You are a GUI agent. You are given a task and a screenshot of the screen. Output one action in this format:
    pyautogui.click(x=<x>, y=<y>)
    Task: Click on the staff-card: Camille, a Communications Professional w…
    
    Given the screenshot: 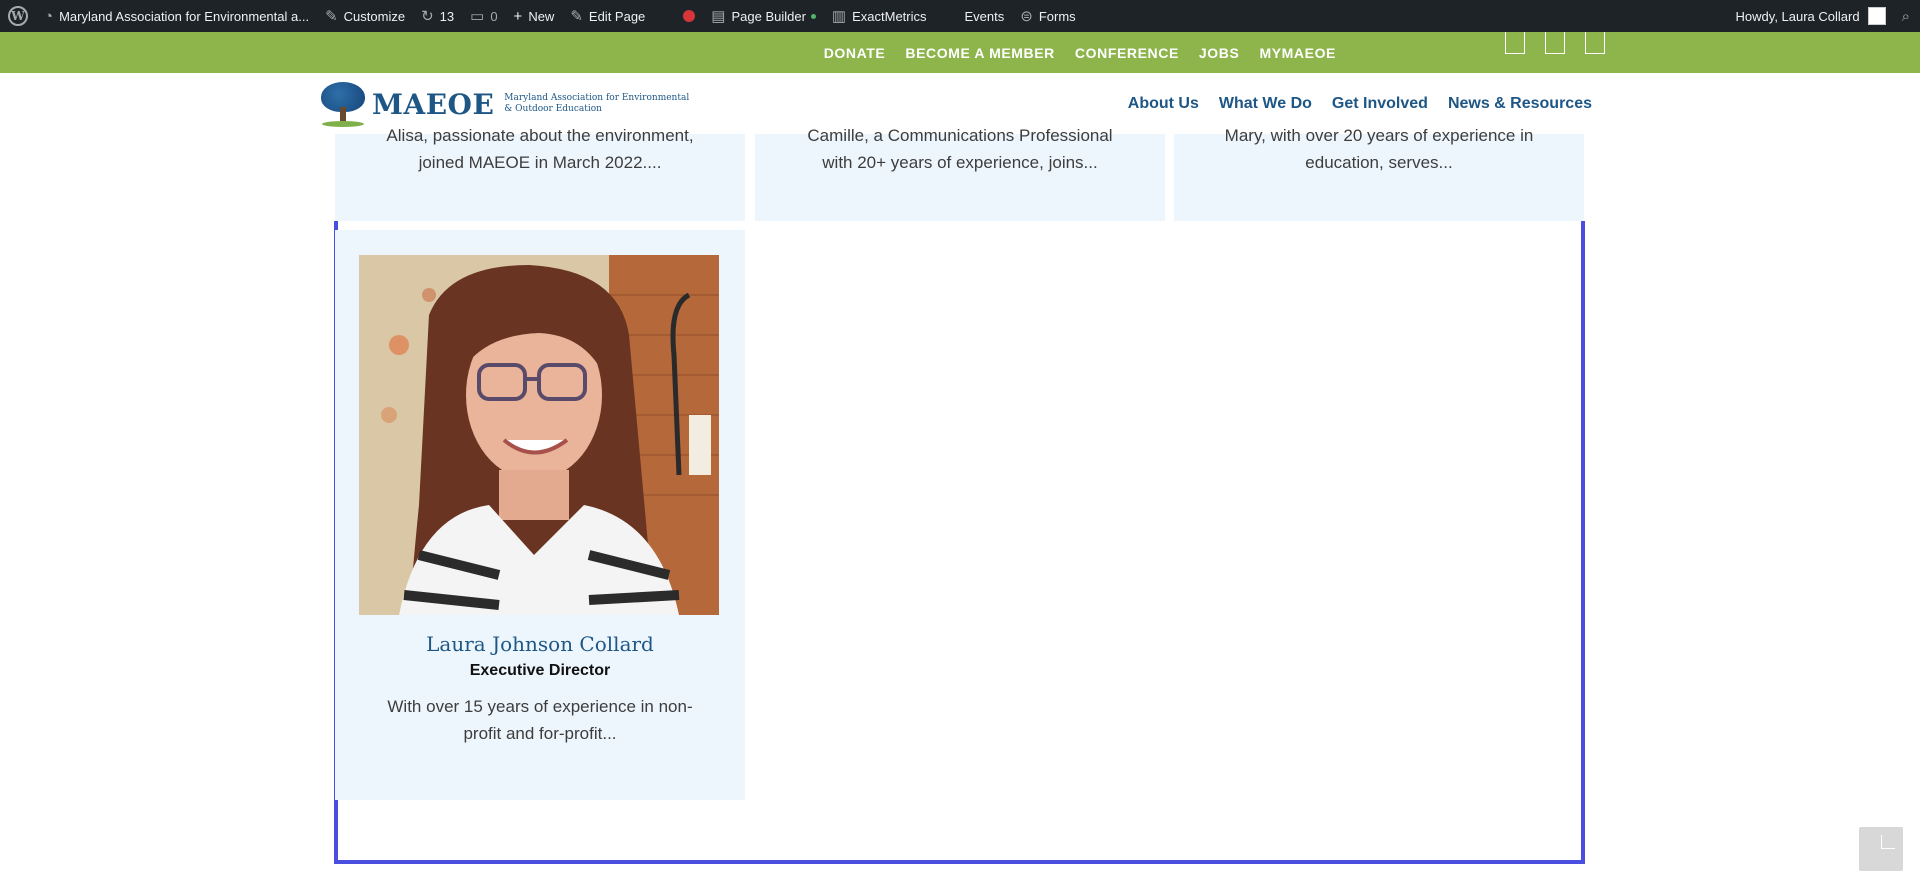 What is the action you would take?
    pyautogui.click(x=960, y=173)
    